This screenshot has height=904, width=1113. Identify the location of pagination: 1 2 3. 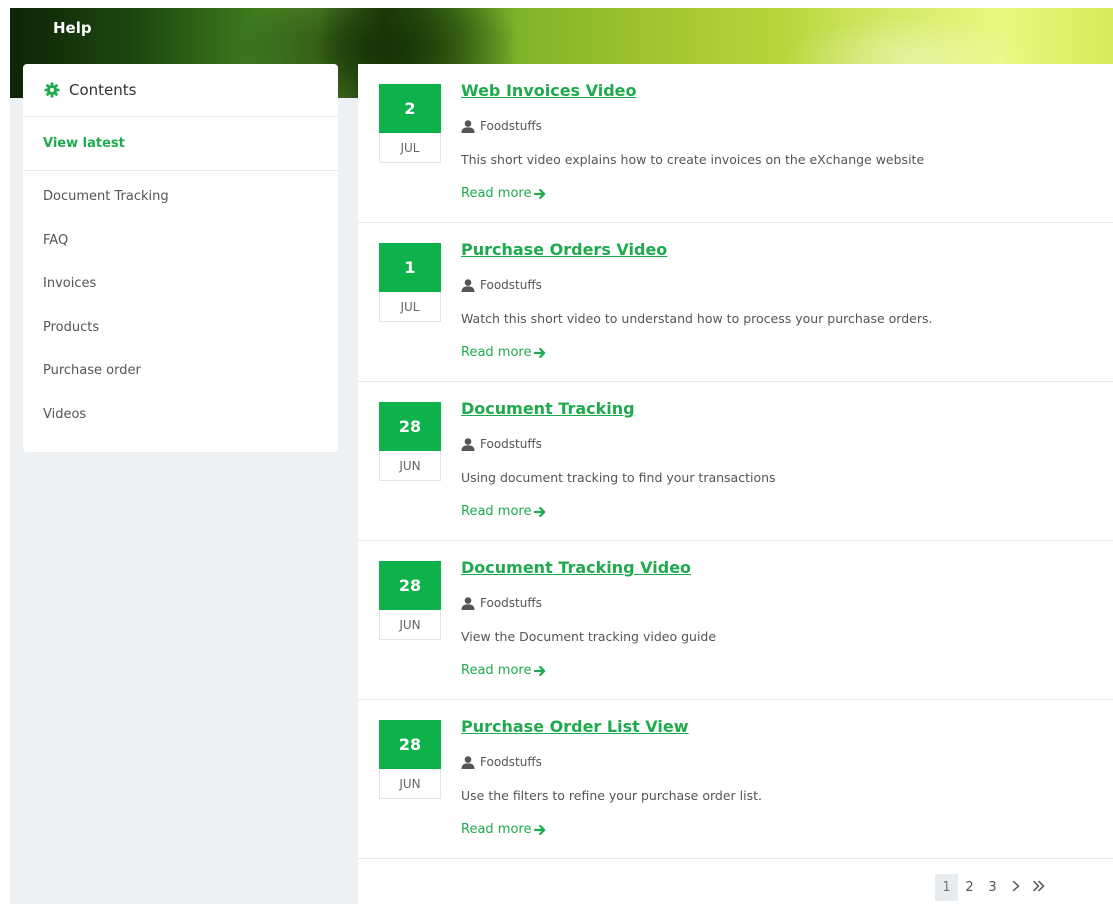
(992, 887).